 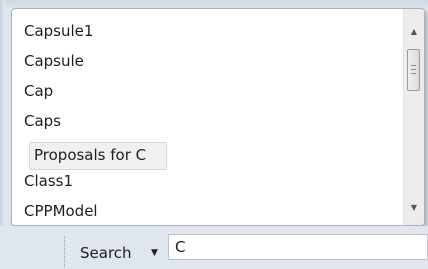 I want to click on search-input, so click(x=298, y=247).